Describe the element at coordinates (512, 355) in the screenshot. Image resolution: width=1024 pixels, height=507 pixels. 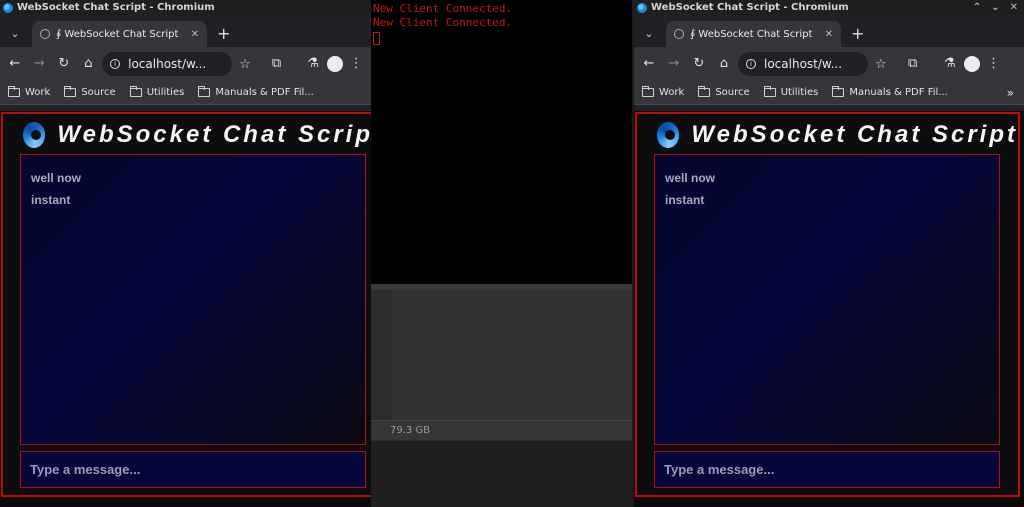
I see `file-manager-pane` at that location.